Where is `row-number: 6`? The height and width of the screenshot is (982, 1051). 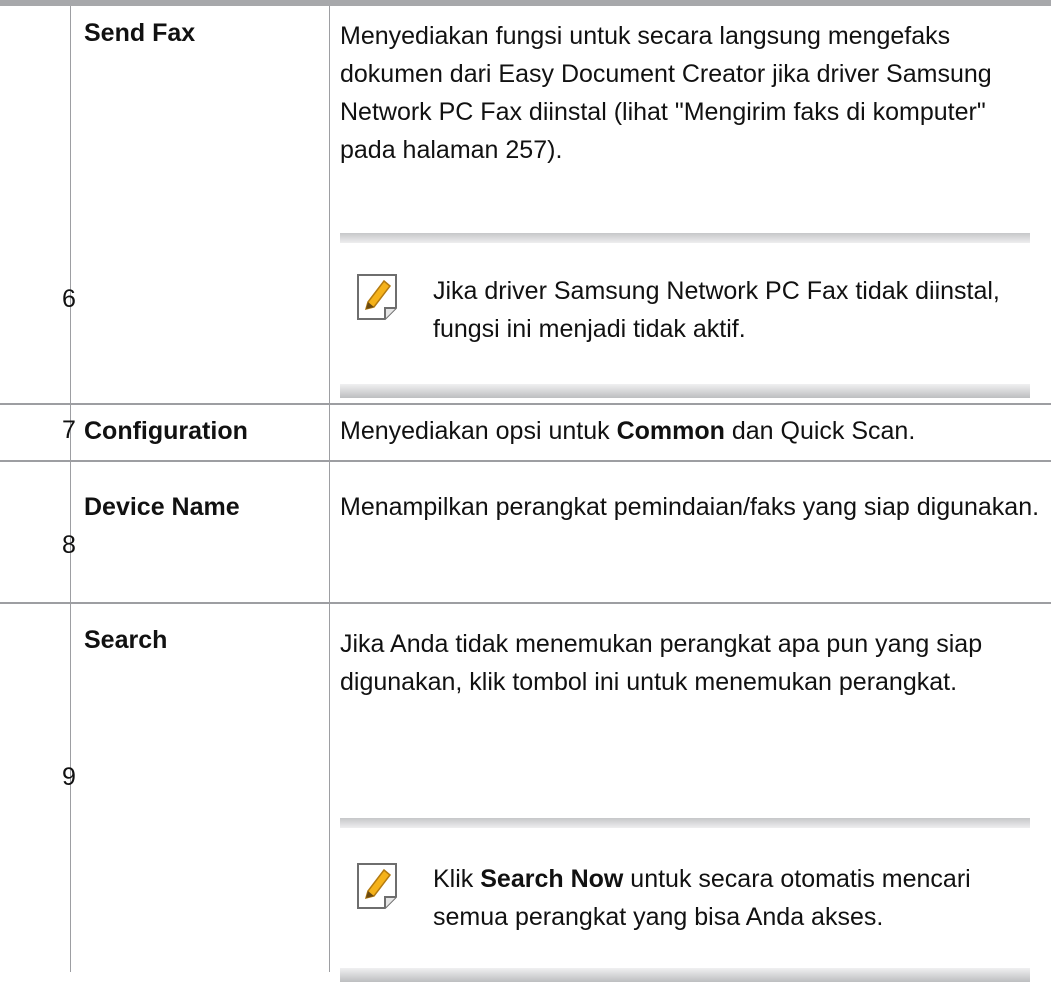
row-number: 6 is located at coordinates (69, 299).